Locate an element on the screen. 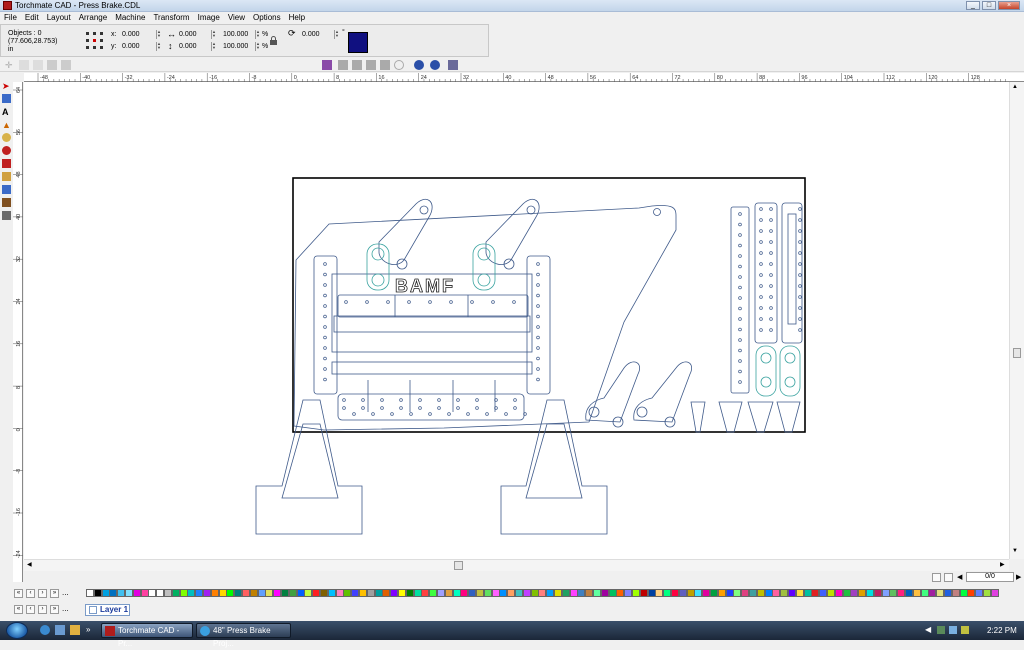 The width and height of the screenshot is (1024, 650). bamf-plate-part is located at coordinates (433, 306).